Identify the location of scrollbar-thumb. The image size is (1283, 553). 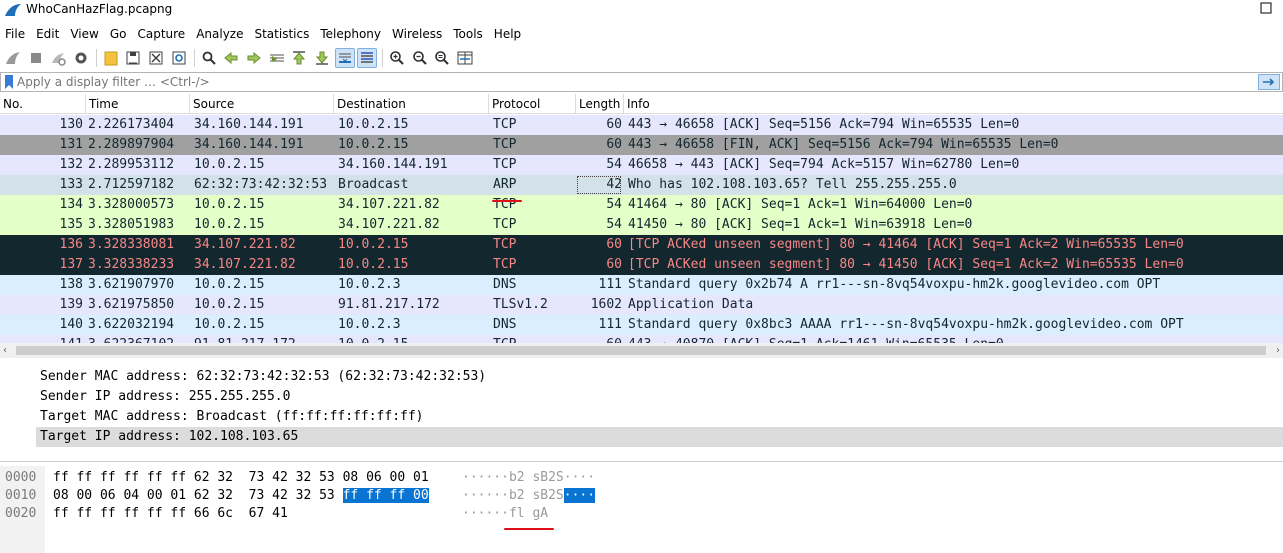
(641, 350).